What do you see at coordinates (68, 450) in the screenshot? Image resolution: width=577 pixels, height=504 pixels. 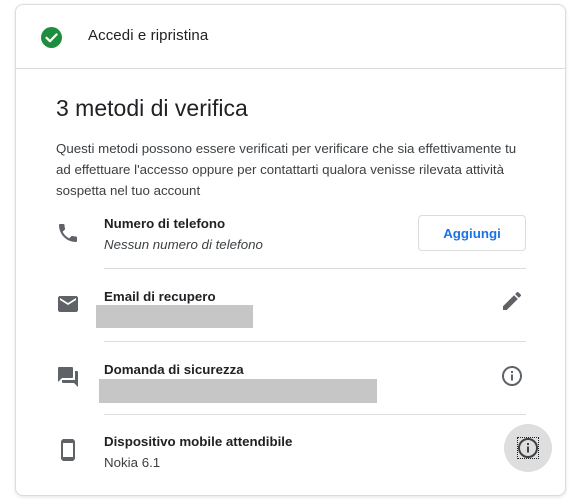 I see `smartphone-icon` at bounding box center [68, 450].